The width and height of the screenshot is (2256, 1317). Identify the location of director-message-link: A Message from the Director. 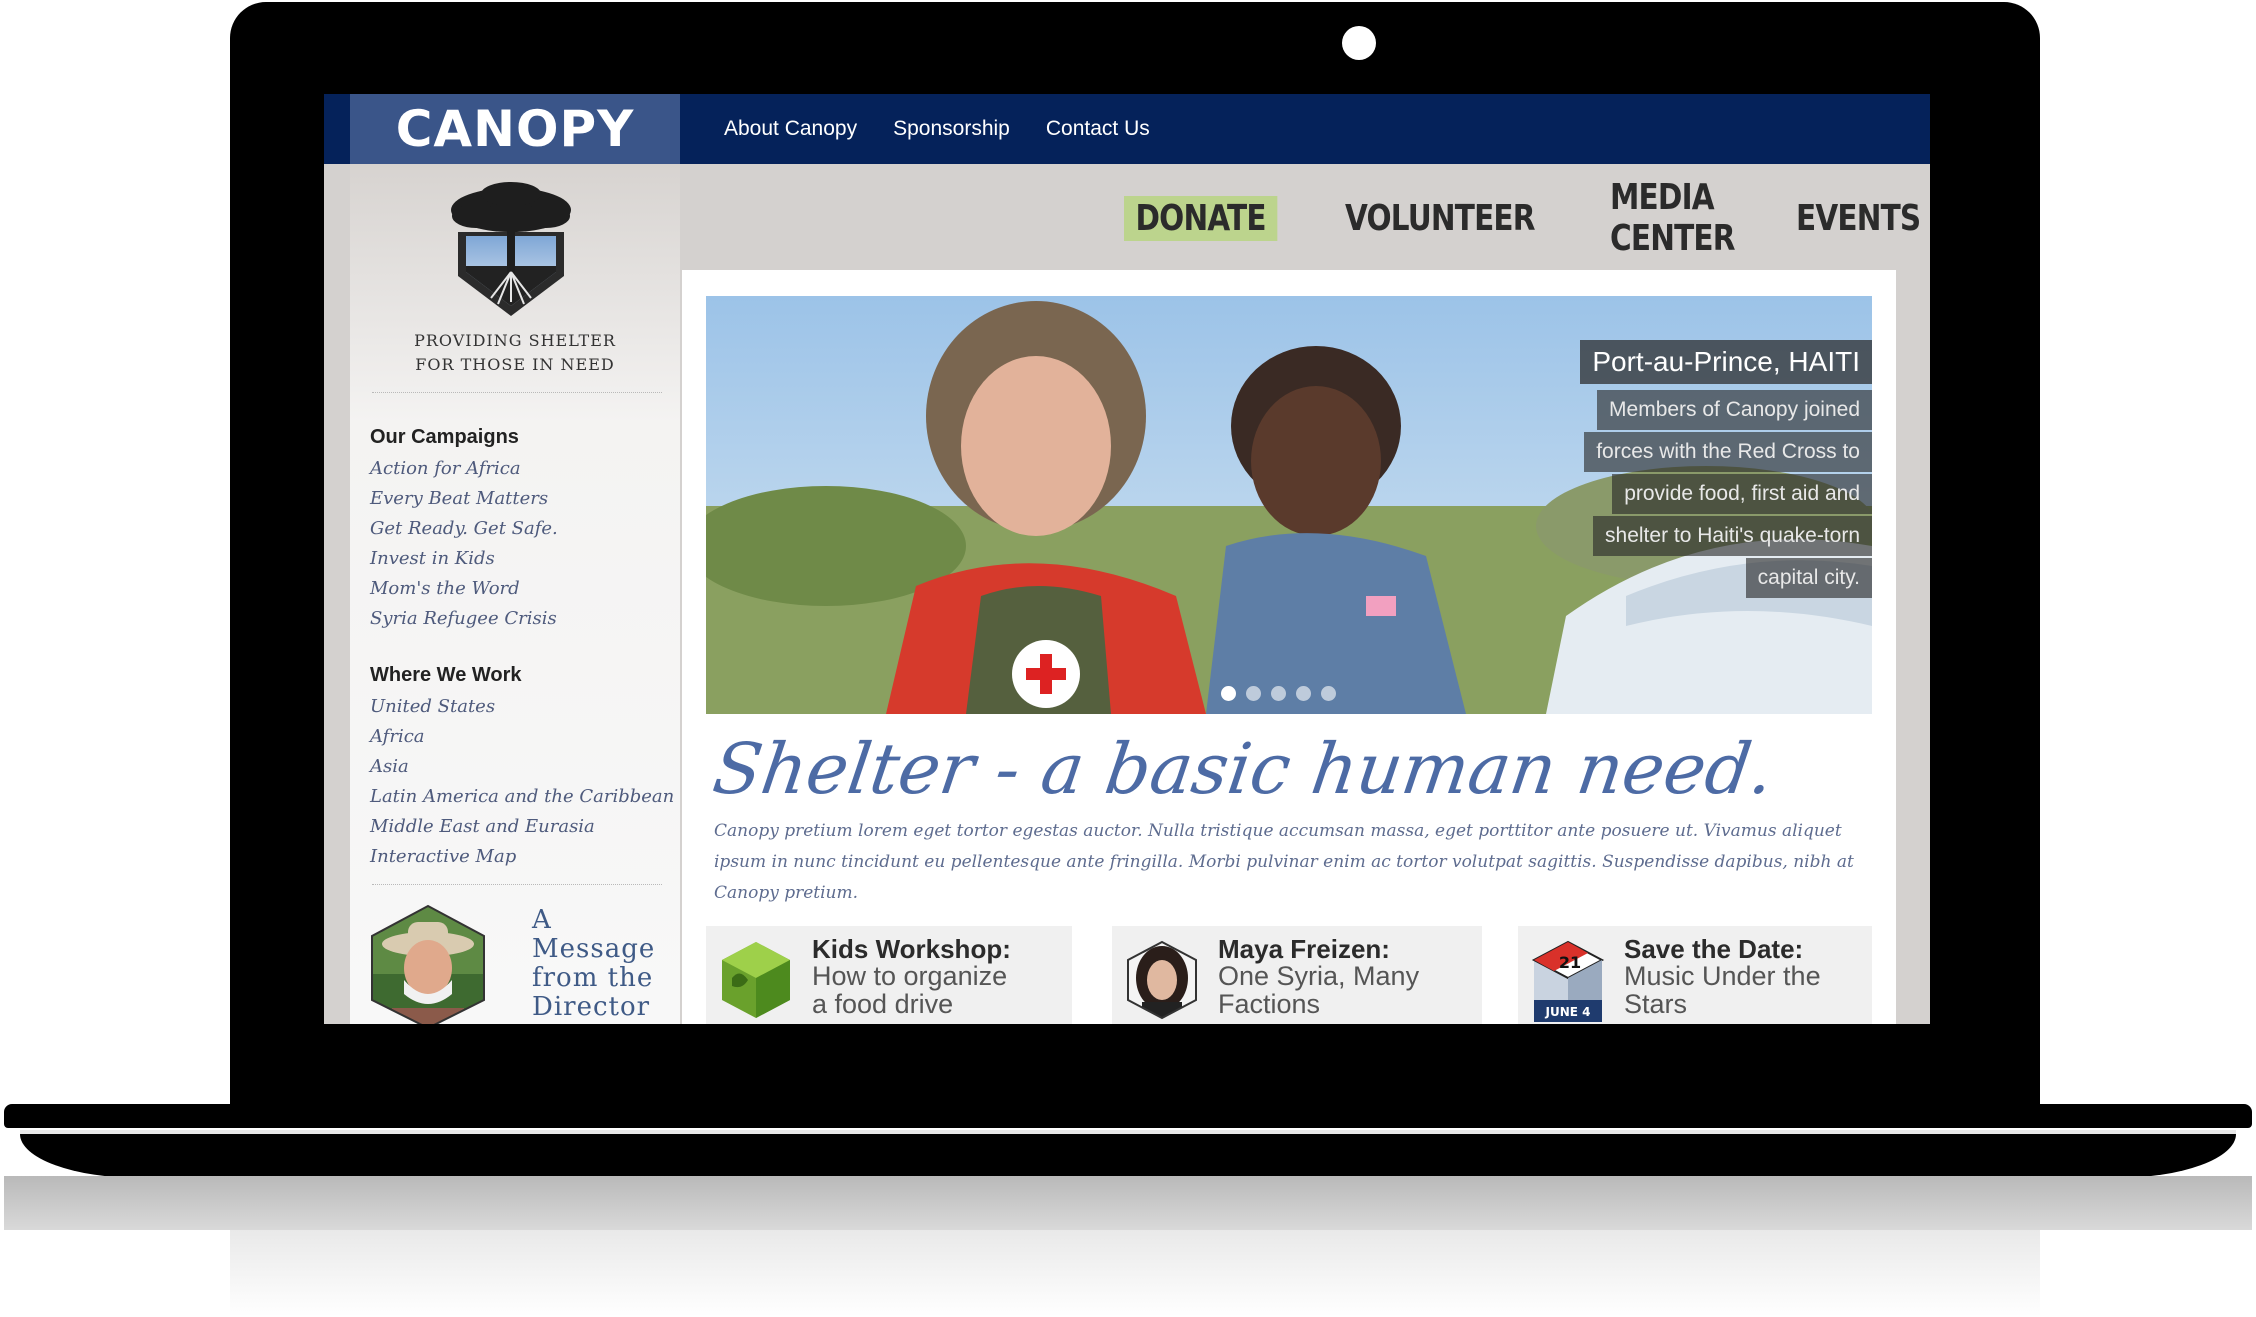
(607, 964).